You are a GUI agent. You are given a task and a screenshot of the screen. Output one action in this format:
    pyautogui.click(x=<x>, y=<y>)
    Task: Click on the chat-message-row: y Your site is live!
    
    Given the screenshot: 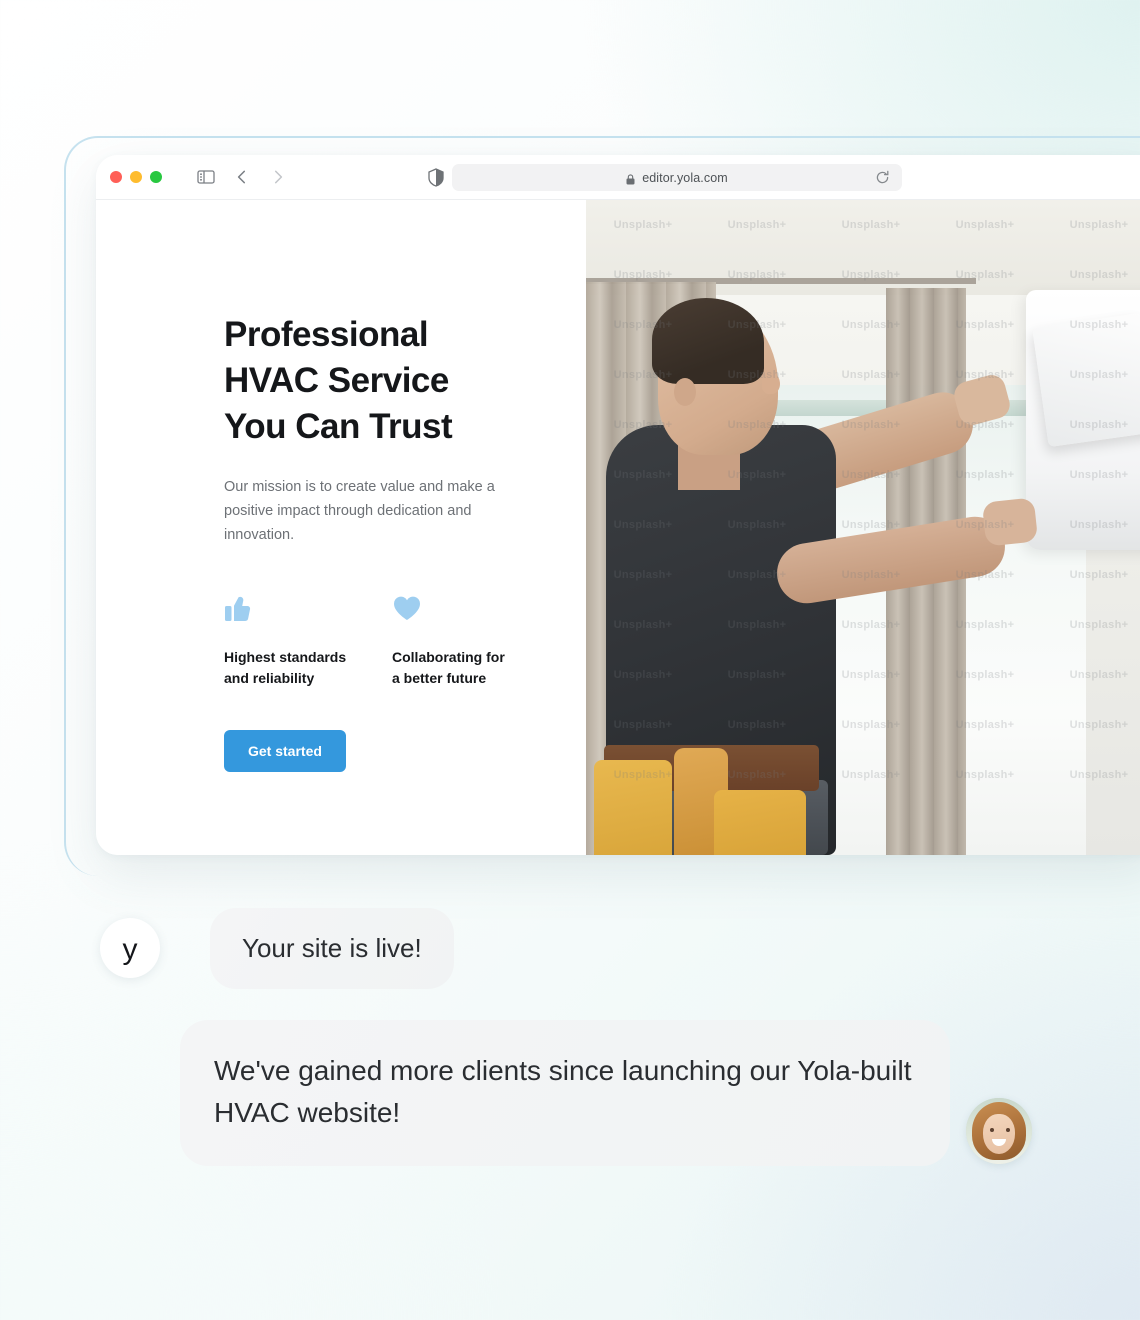 What is the action you would take?
    pyautogui.click(x=277, y=948)
    